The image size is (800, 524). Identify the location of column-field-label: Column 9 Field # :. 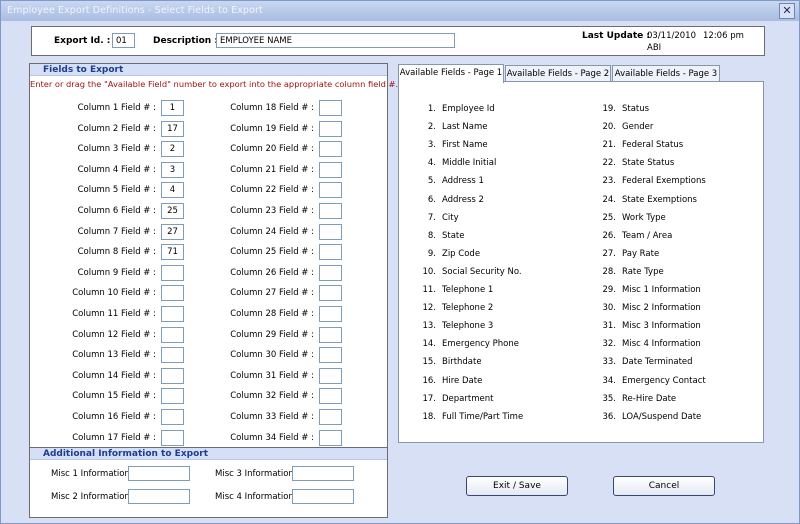
(116, 272).